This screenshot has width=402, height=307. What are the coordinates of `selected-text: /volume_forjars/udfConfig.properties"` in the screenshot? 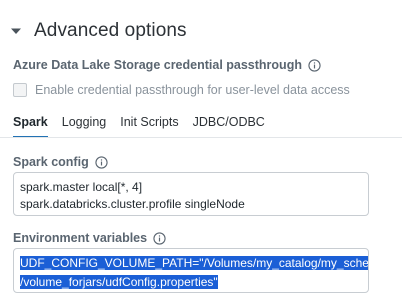 It's located at (119, 282).